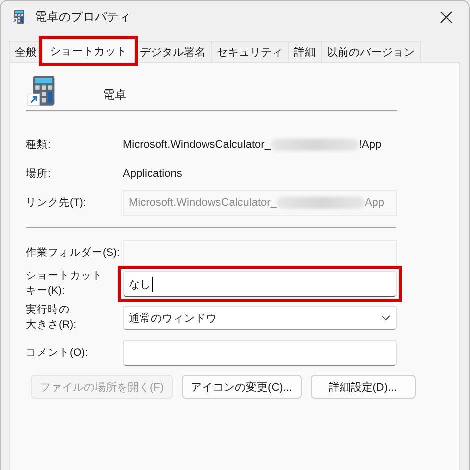  I want to click on tab: ショートカット, so click(88, 51).